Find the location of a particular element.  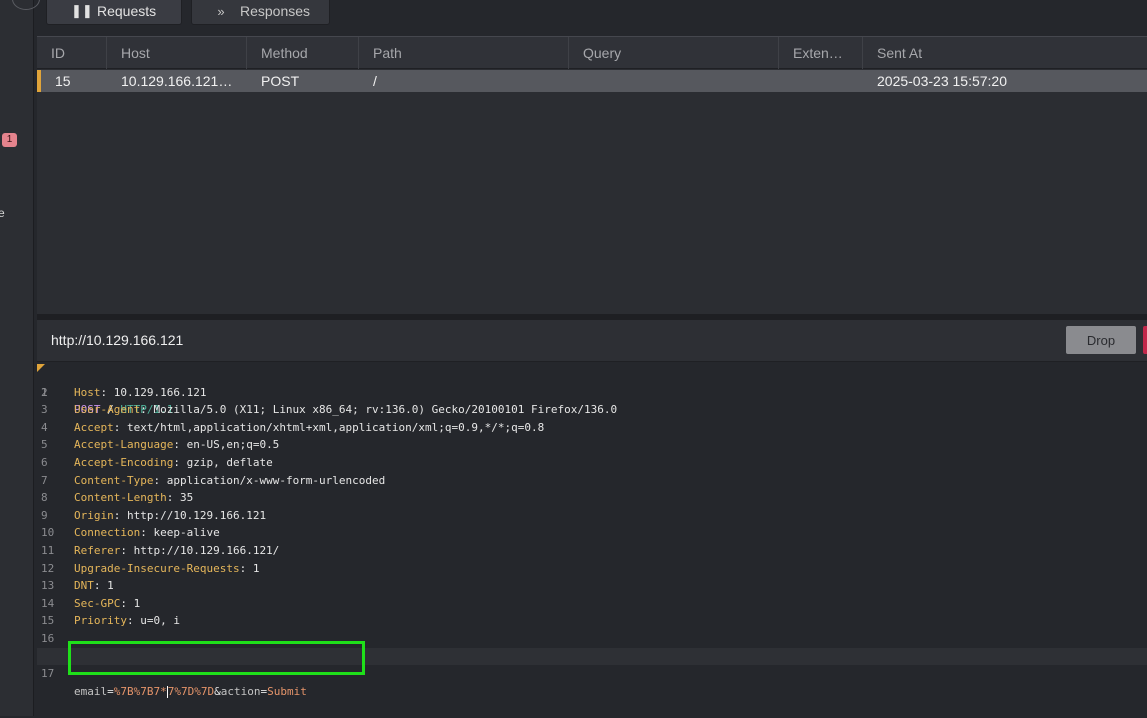

code-line: 10 Connection: keep-alive is located at coordinates (592, 533).